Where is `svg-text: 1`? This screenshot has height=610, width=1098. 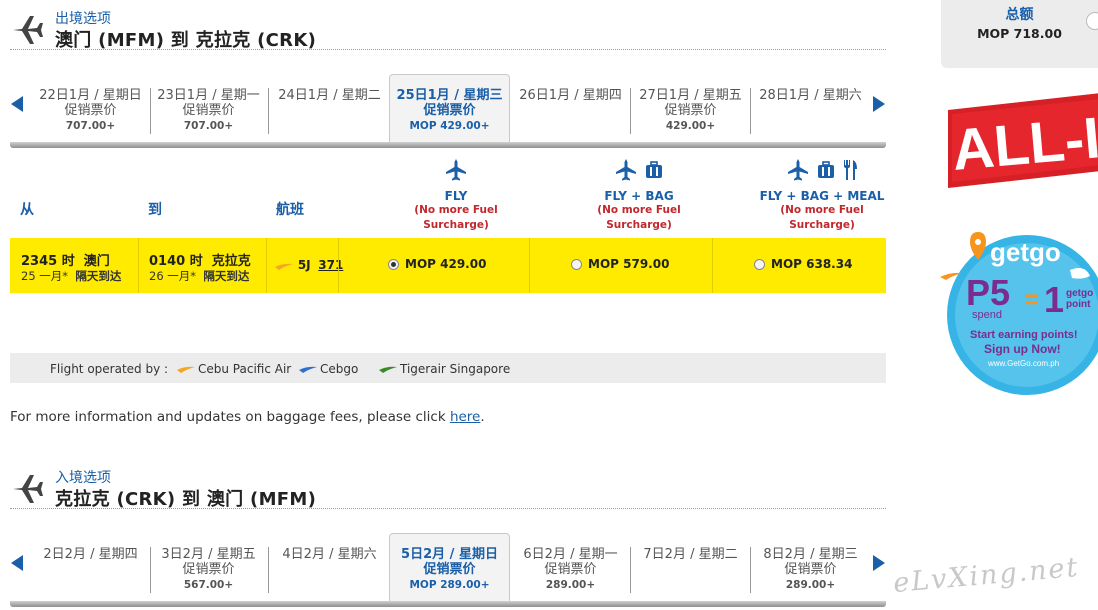
svg-text: 1 is located at coordinates (1054, 299).